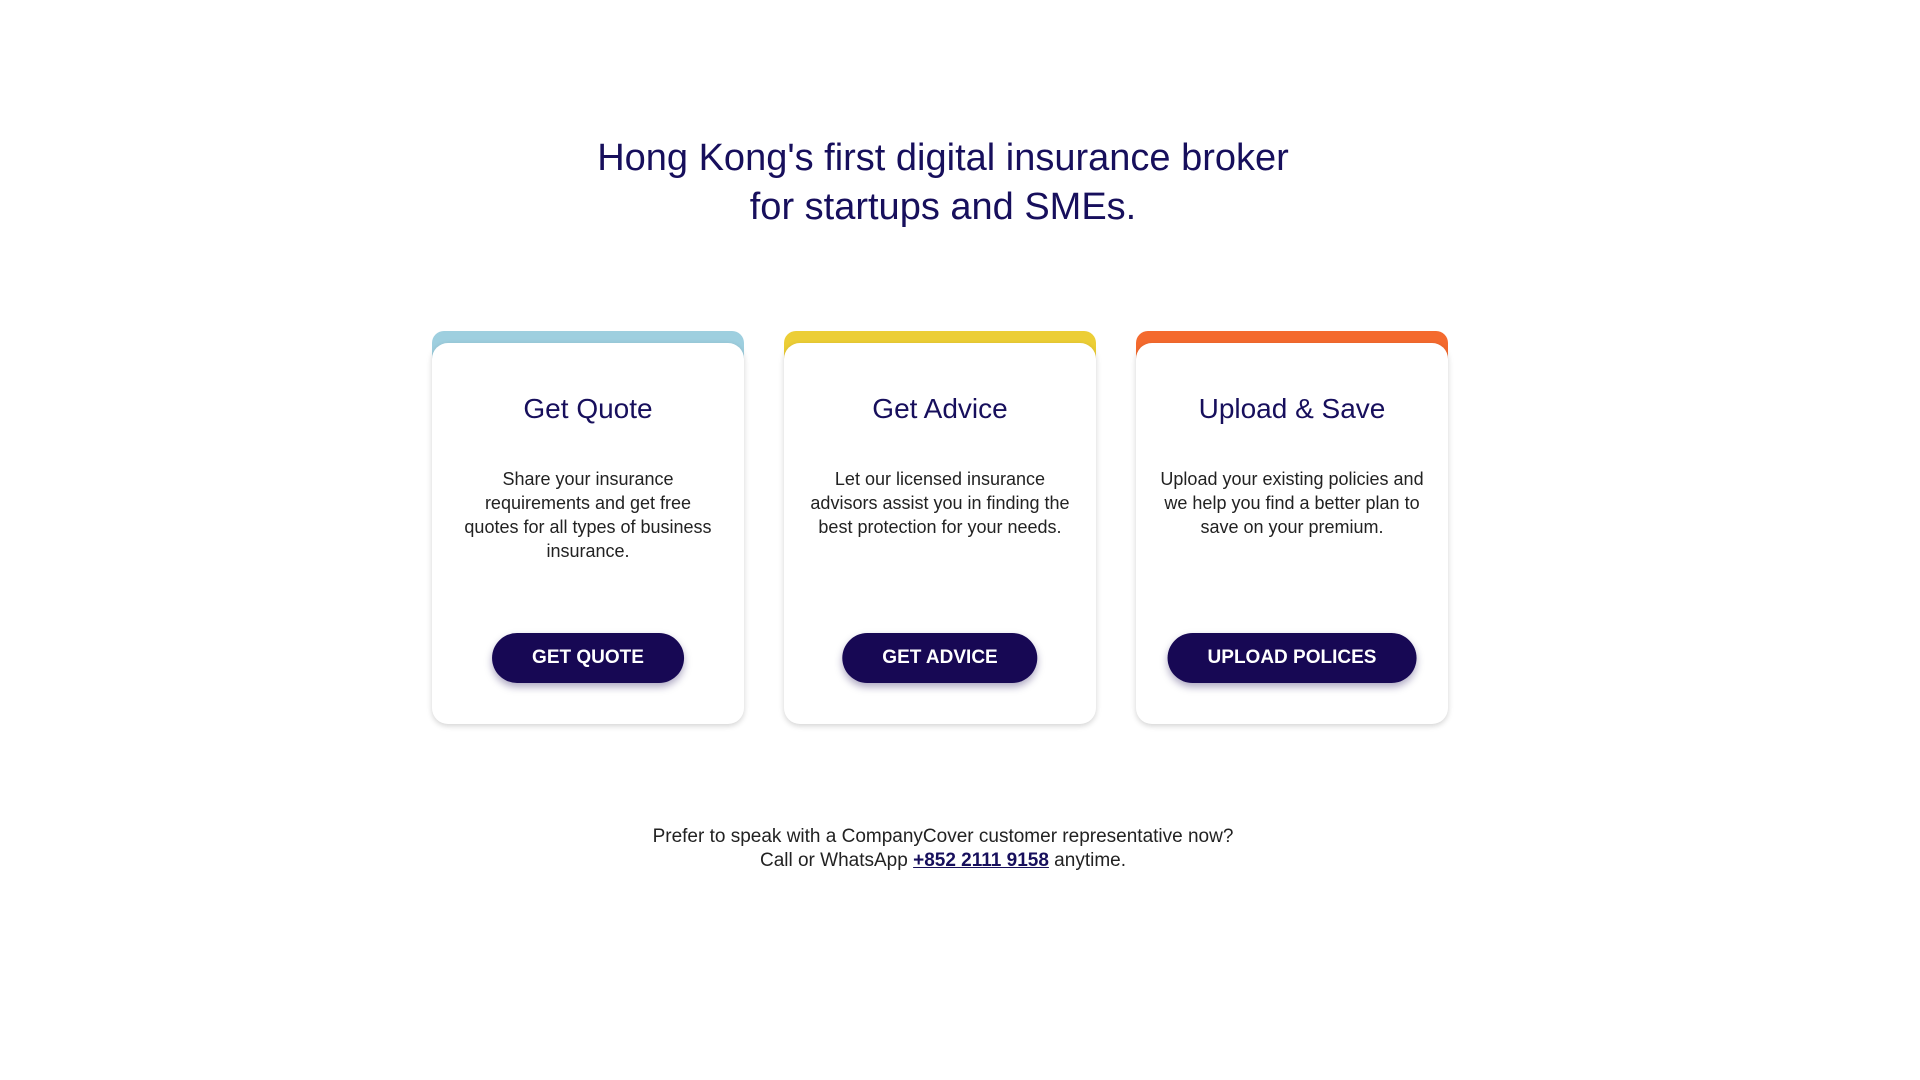 The height and width of the screenshot is (1080, 1920). Describe the element at coordinates (1292, 408) in the screenshot. I see `card-title: Upload & Save` at that location.